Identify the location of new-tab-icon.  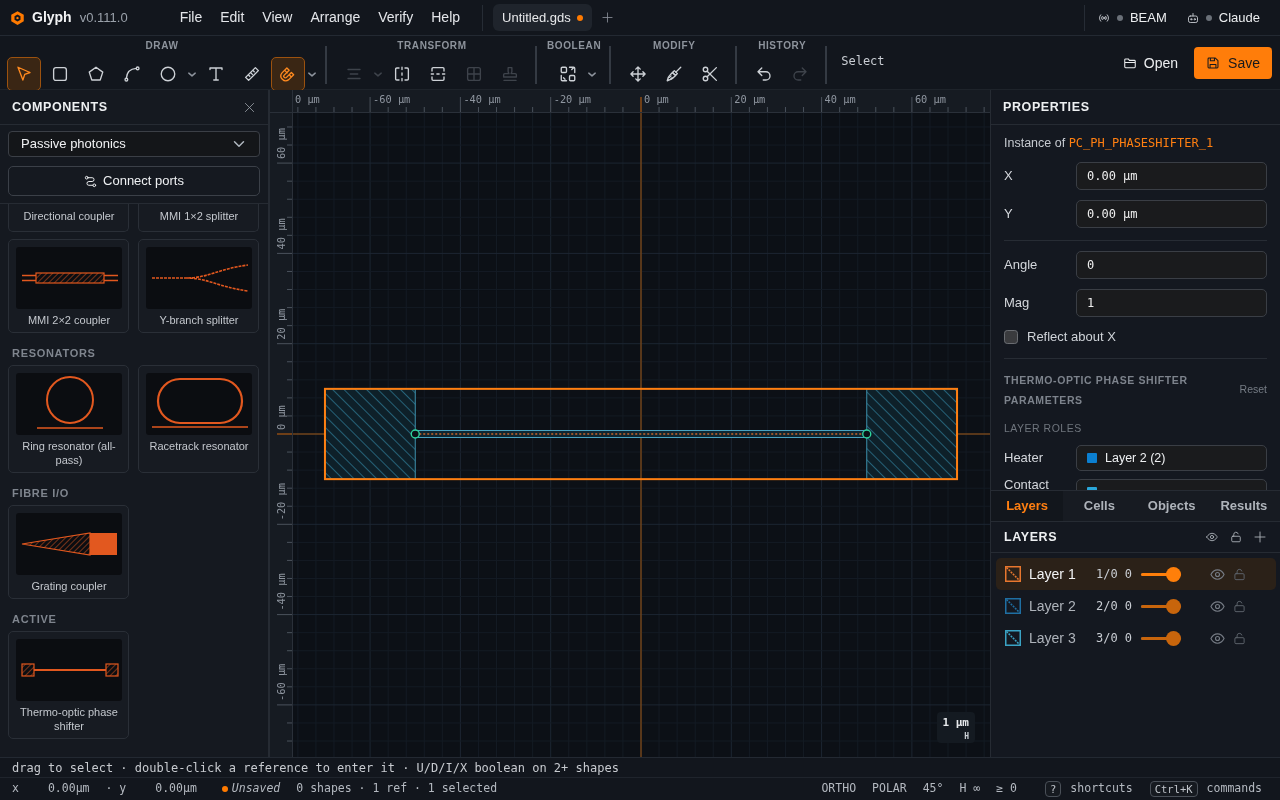
(607, 17).